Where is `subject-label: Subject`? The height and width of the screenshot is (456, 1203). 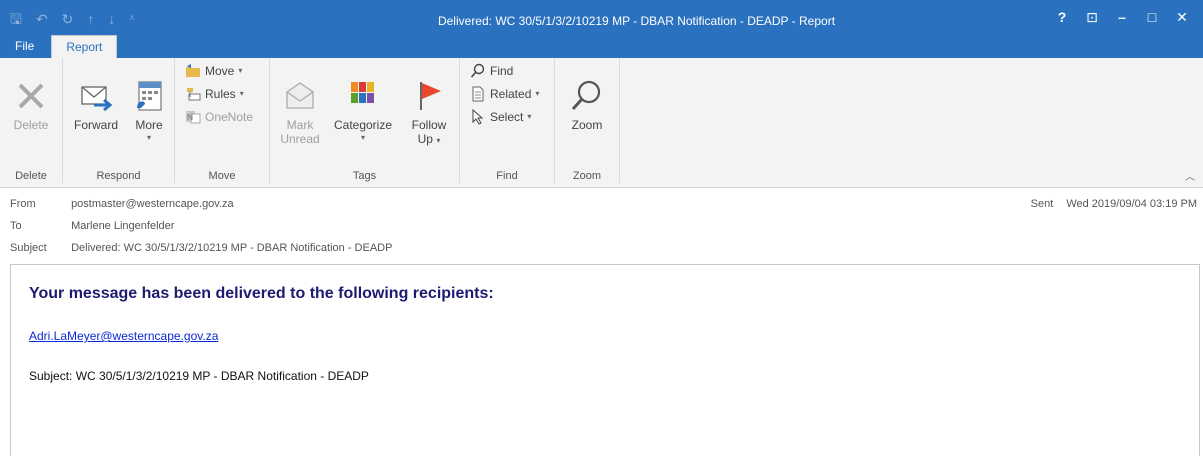
subject-label: Subject is located at coordinates (28, 248).